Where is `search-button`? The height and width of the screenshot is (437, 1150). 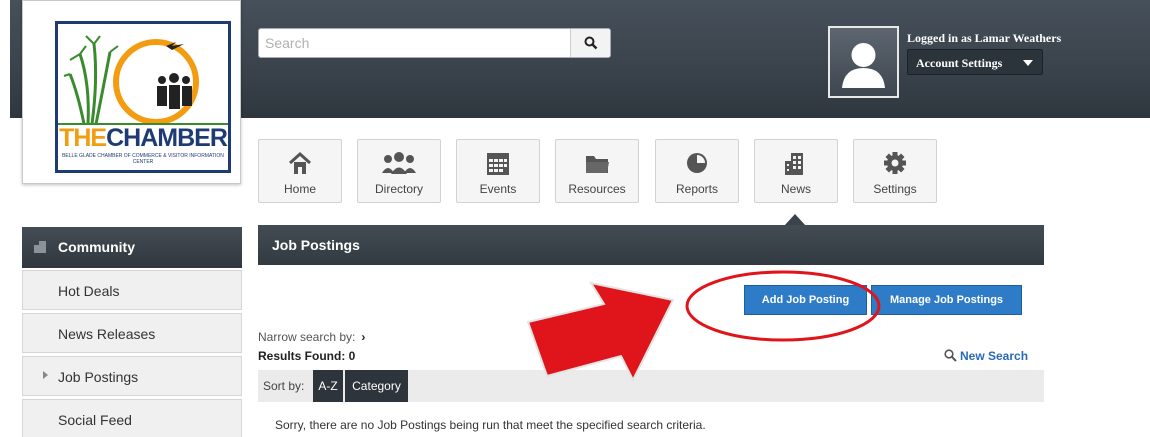
search-button is located at coordinates (590, 43).